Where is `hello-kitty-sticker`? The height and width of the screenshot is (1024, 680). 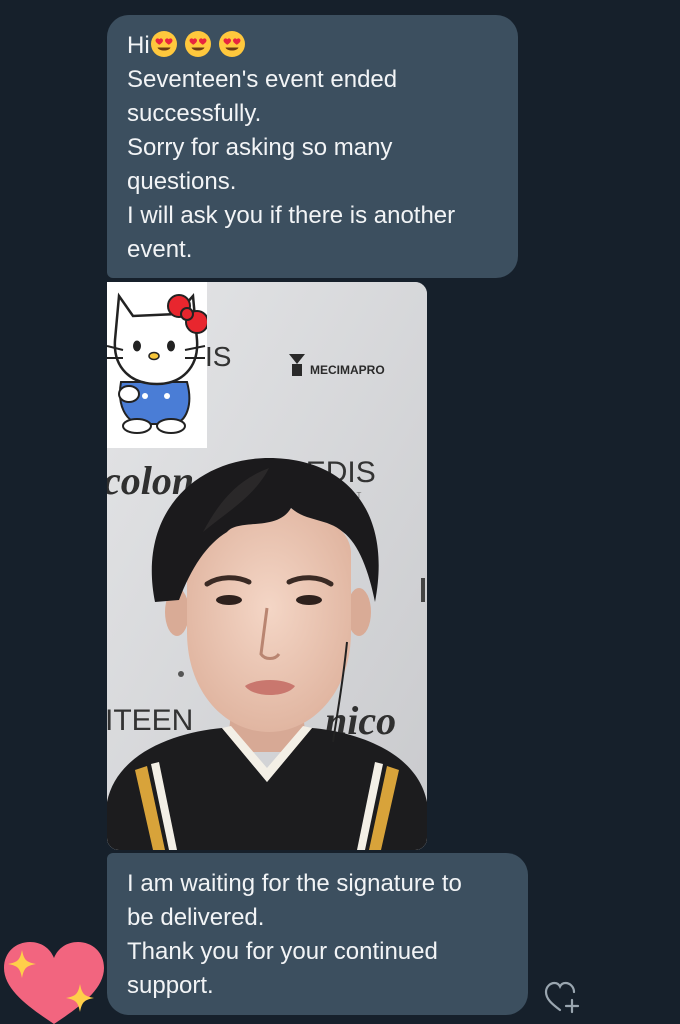 hello-kitty-sticker is located at coordinates (157, 365).